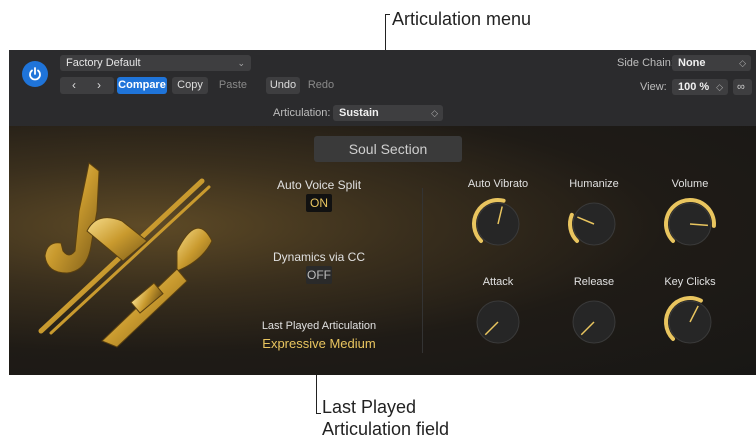 The image size is (756, 440). What do you see at coordinates (302, 113) in the screenshot?
I see `articulation-label: Articulation:` at bounding box center [302, 113].